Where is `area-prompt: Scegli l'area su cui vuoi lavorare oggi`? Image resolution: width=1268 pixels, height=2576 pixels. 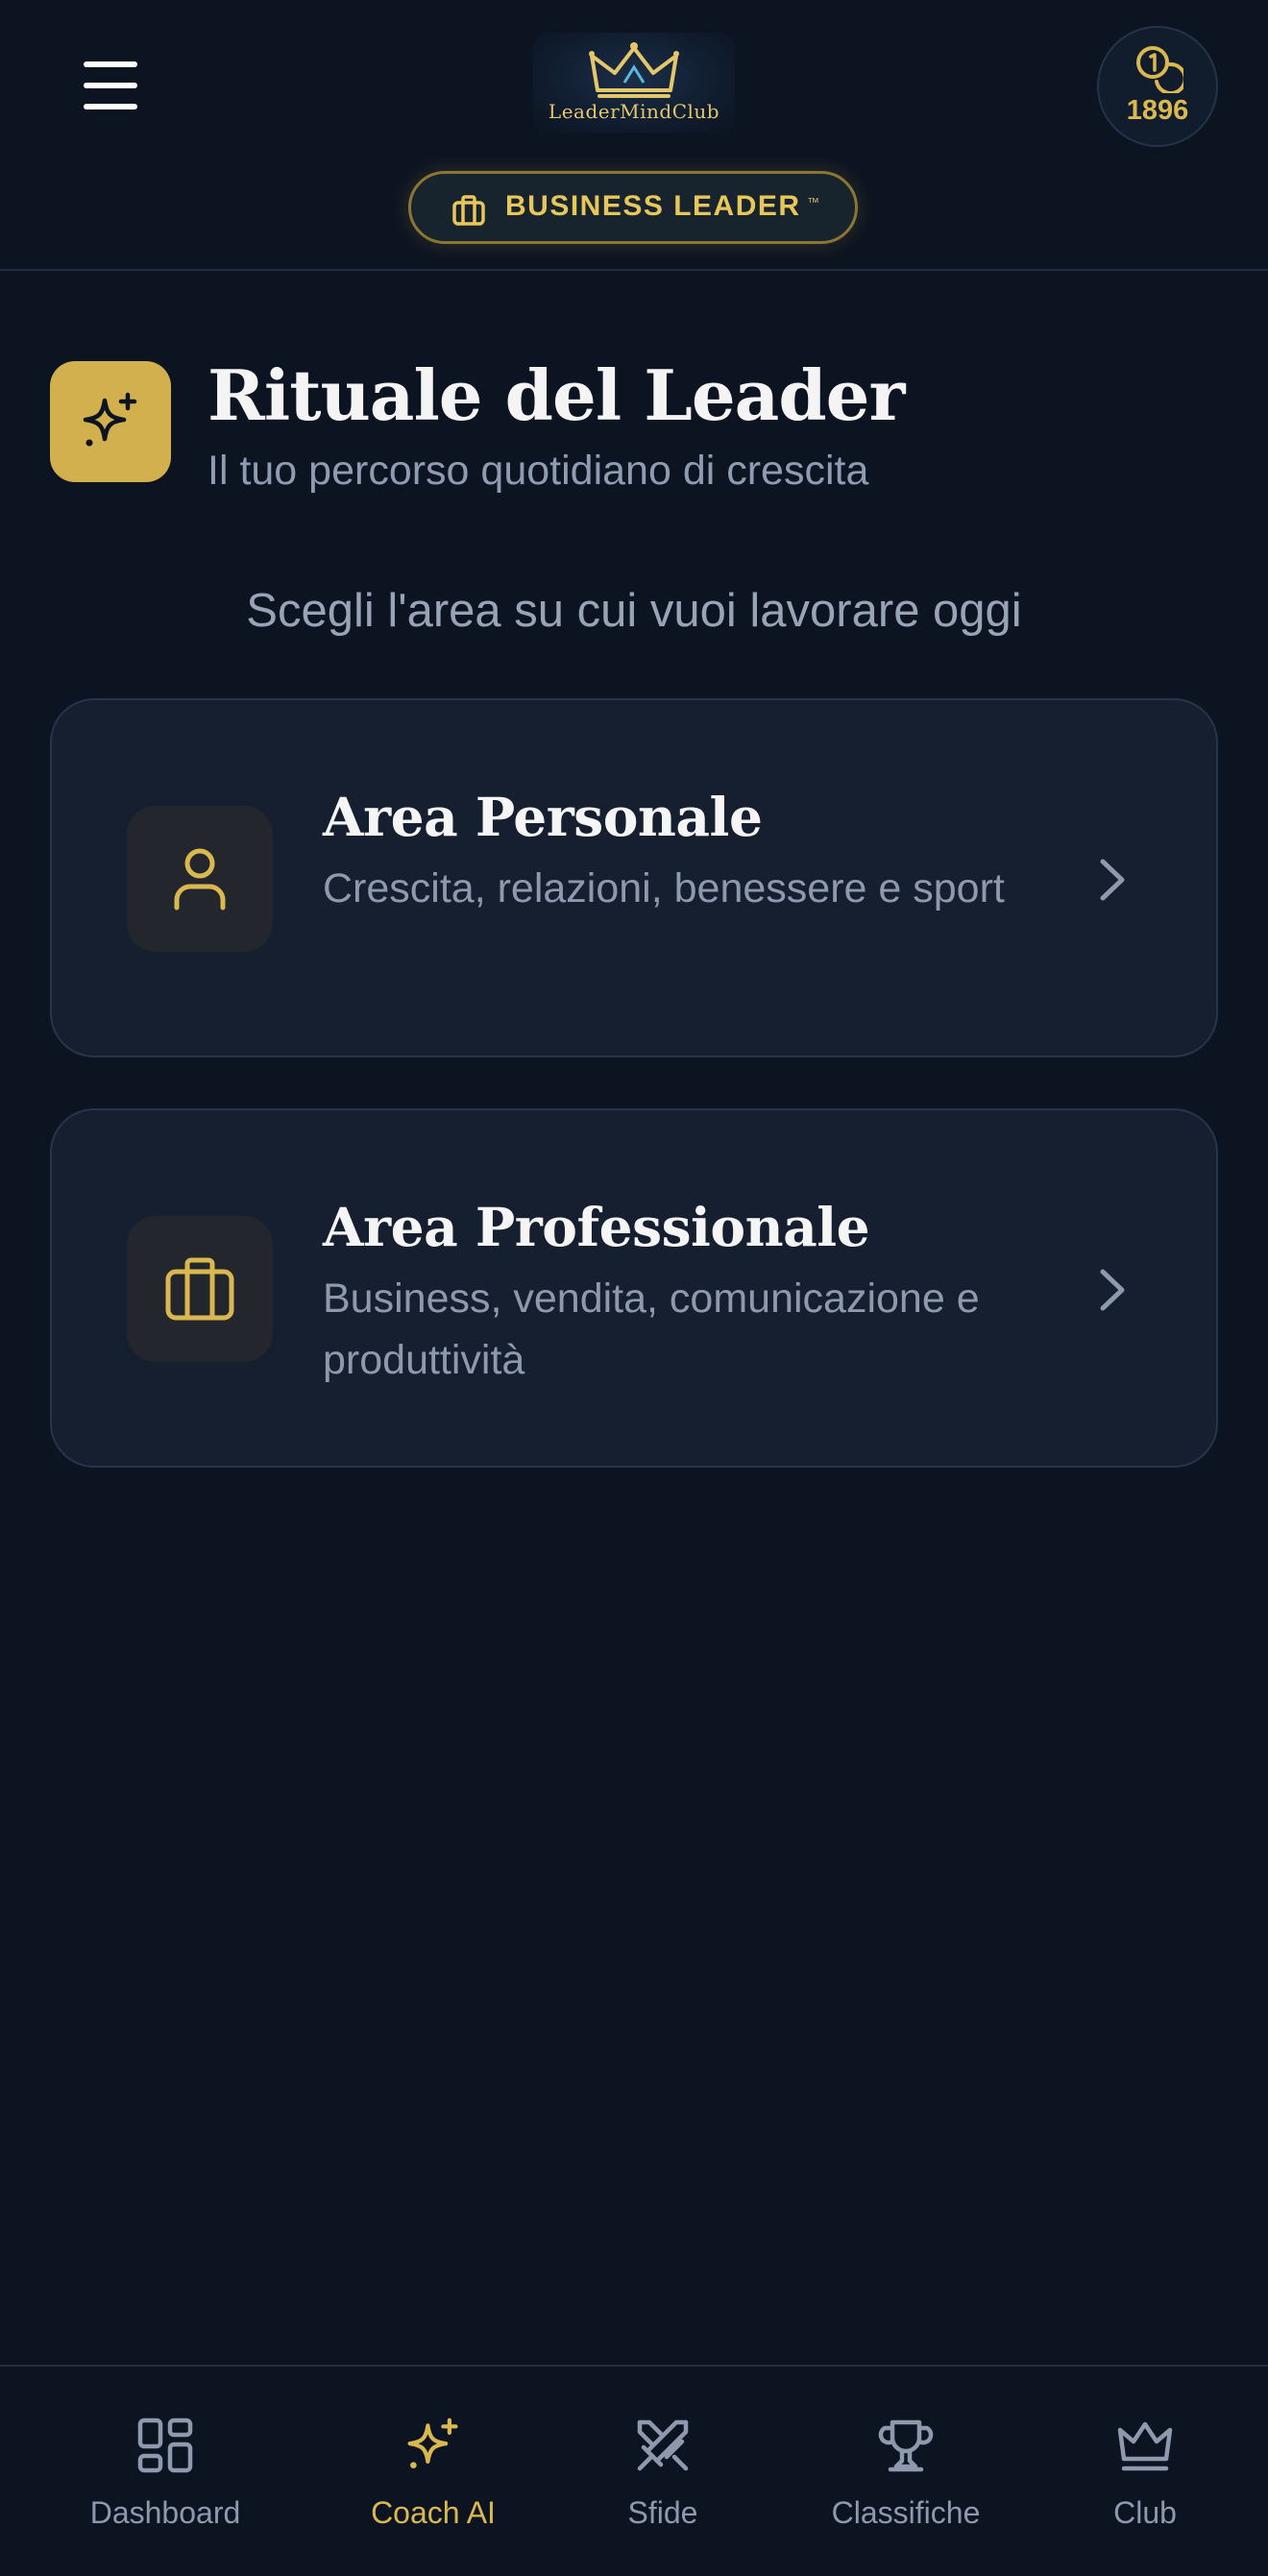
area-prompt: Scegli l'area su cui vuoi lavorare oggi is located at coordinates (634, 611).